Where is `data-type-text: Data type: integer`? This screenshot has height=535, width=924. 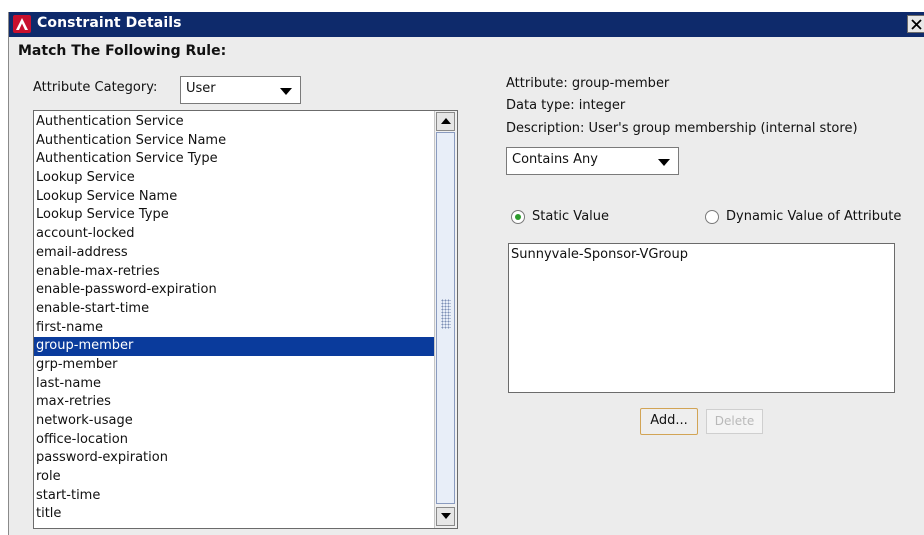 data-type-text: Data type: integer is located at coordinates (566, 105).